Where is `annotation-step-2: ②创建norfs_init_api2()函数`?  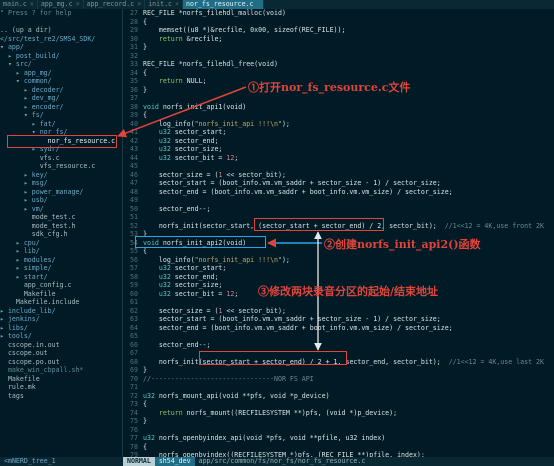 annotation-step-2: ②创建norfs_init_api2()函数 is located at coordinates (402, 244).